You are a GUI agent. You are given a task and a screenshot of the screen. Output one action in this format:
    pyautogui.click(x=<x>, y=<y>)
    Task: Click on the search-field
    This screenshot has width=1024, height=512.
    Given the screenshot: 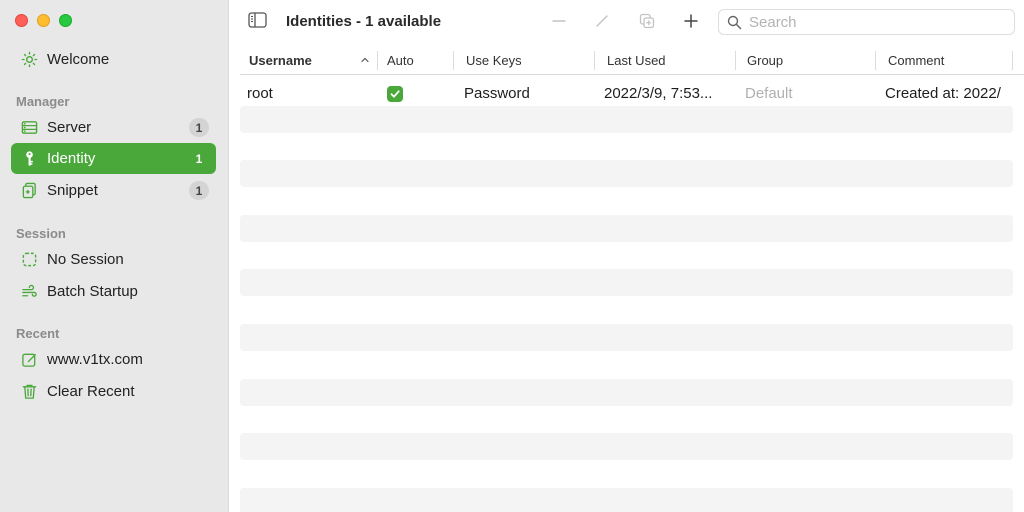 What is the action you would take?
    pyautogui.click(x=866, y=22)
    